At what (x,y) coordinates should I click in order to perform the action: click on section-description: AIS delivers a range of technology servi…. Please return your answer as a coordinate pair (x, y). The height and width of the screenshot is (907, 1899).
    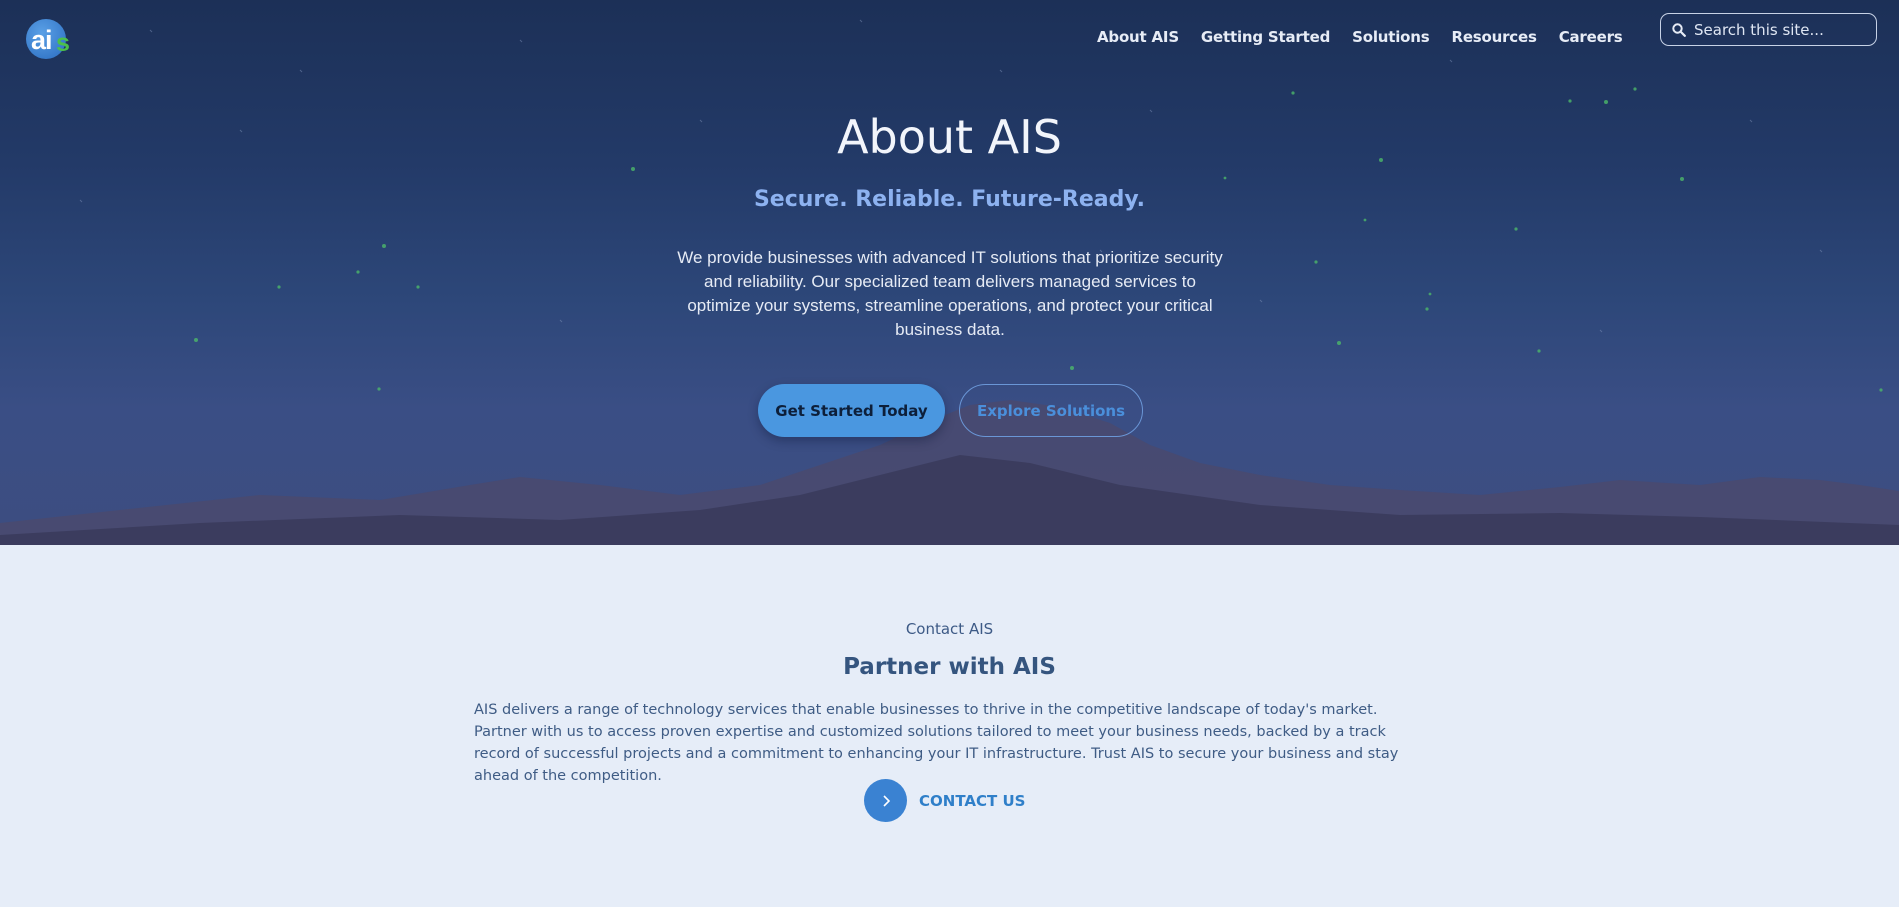
    Looking at the image, I should click on (936, 743).